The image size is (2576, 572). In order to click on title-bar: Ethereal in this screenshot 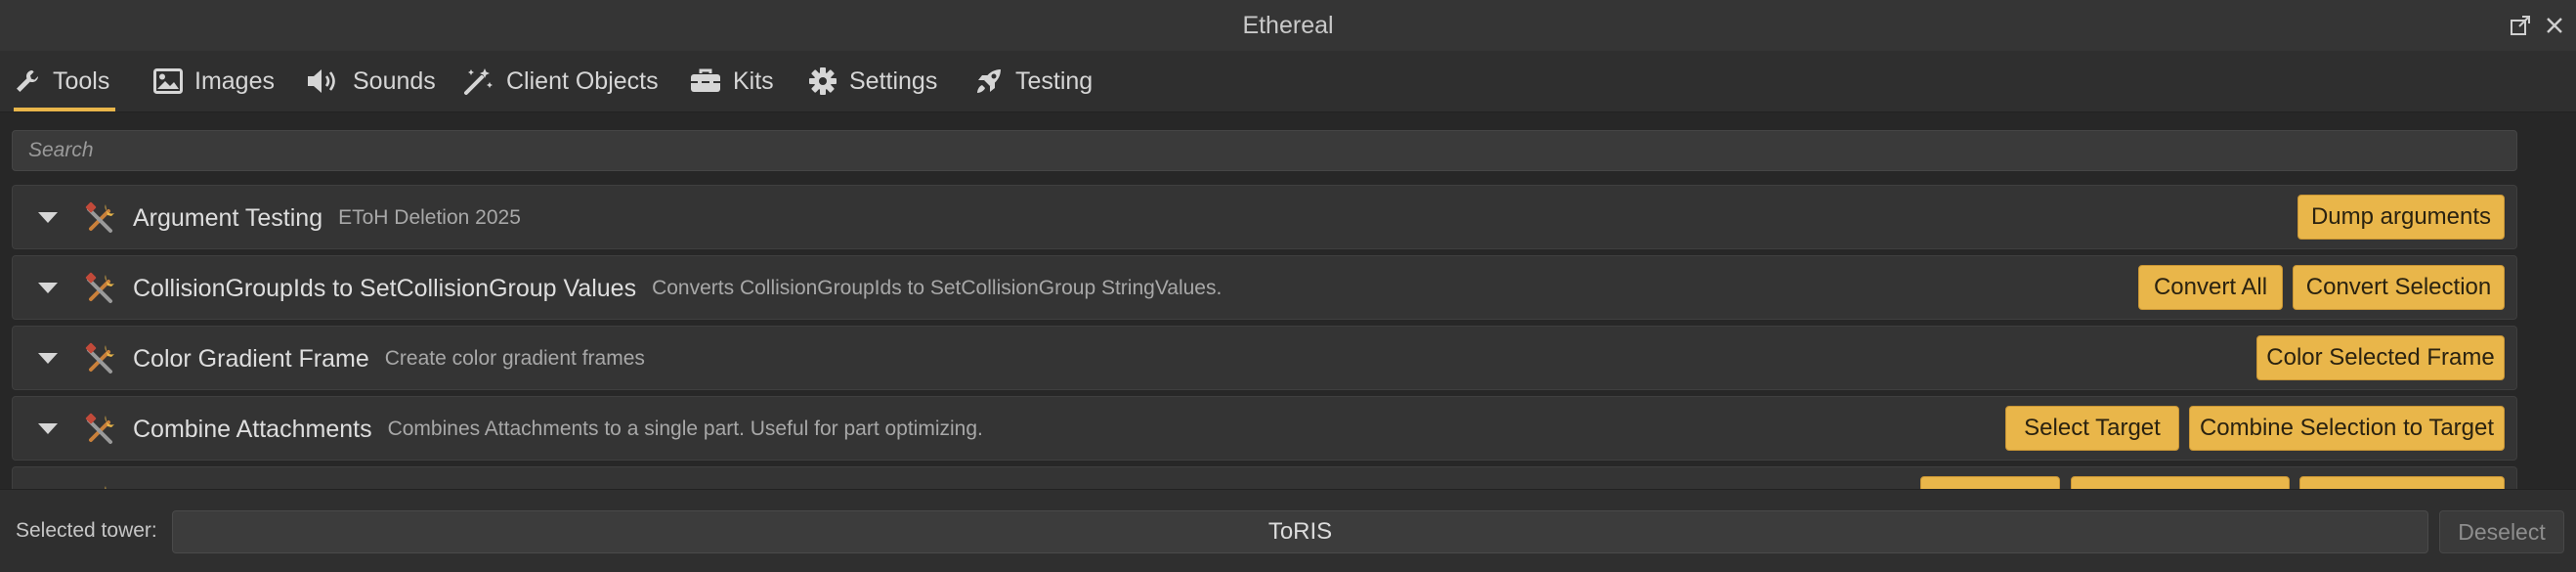, I will do `click(1288, 26)`.